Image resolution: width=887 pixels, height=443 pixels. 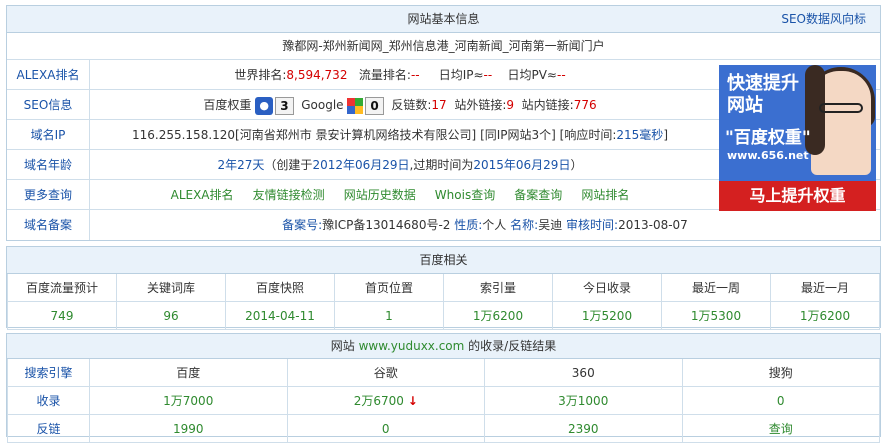 I want to click on basic-info-header: 网站基本信息 SEO数据风向标, so click(x=443, y=19).